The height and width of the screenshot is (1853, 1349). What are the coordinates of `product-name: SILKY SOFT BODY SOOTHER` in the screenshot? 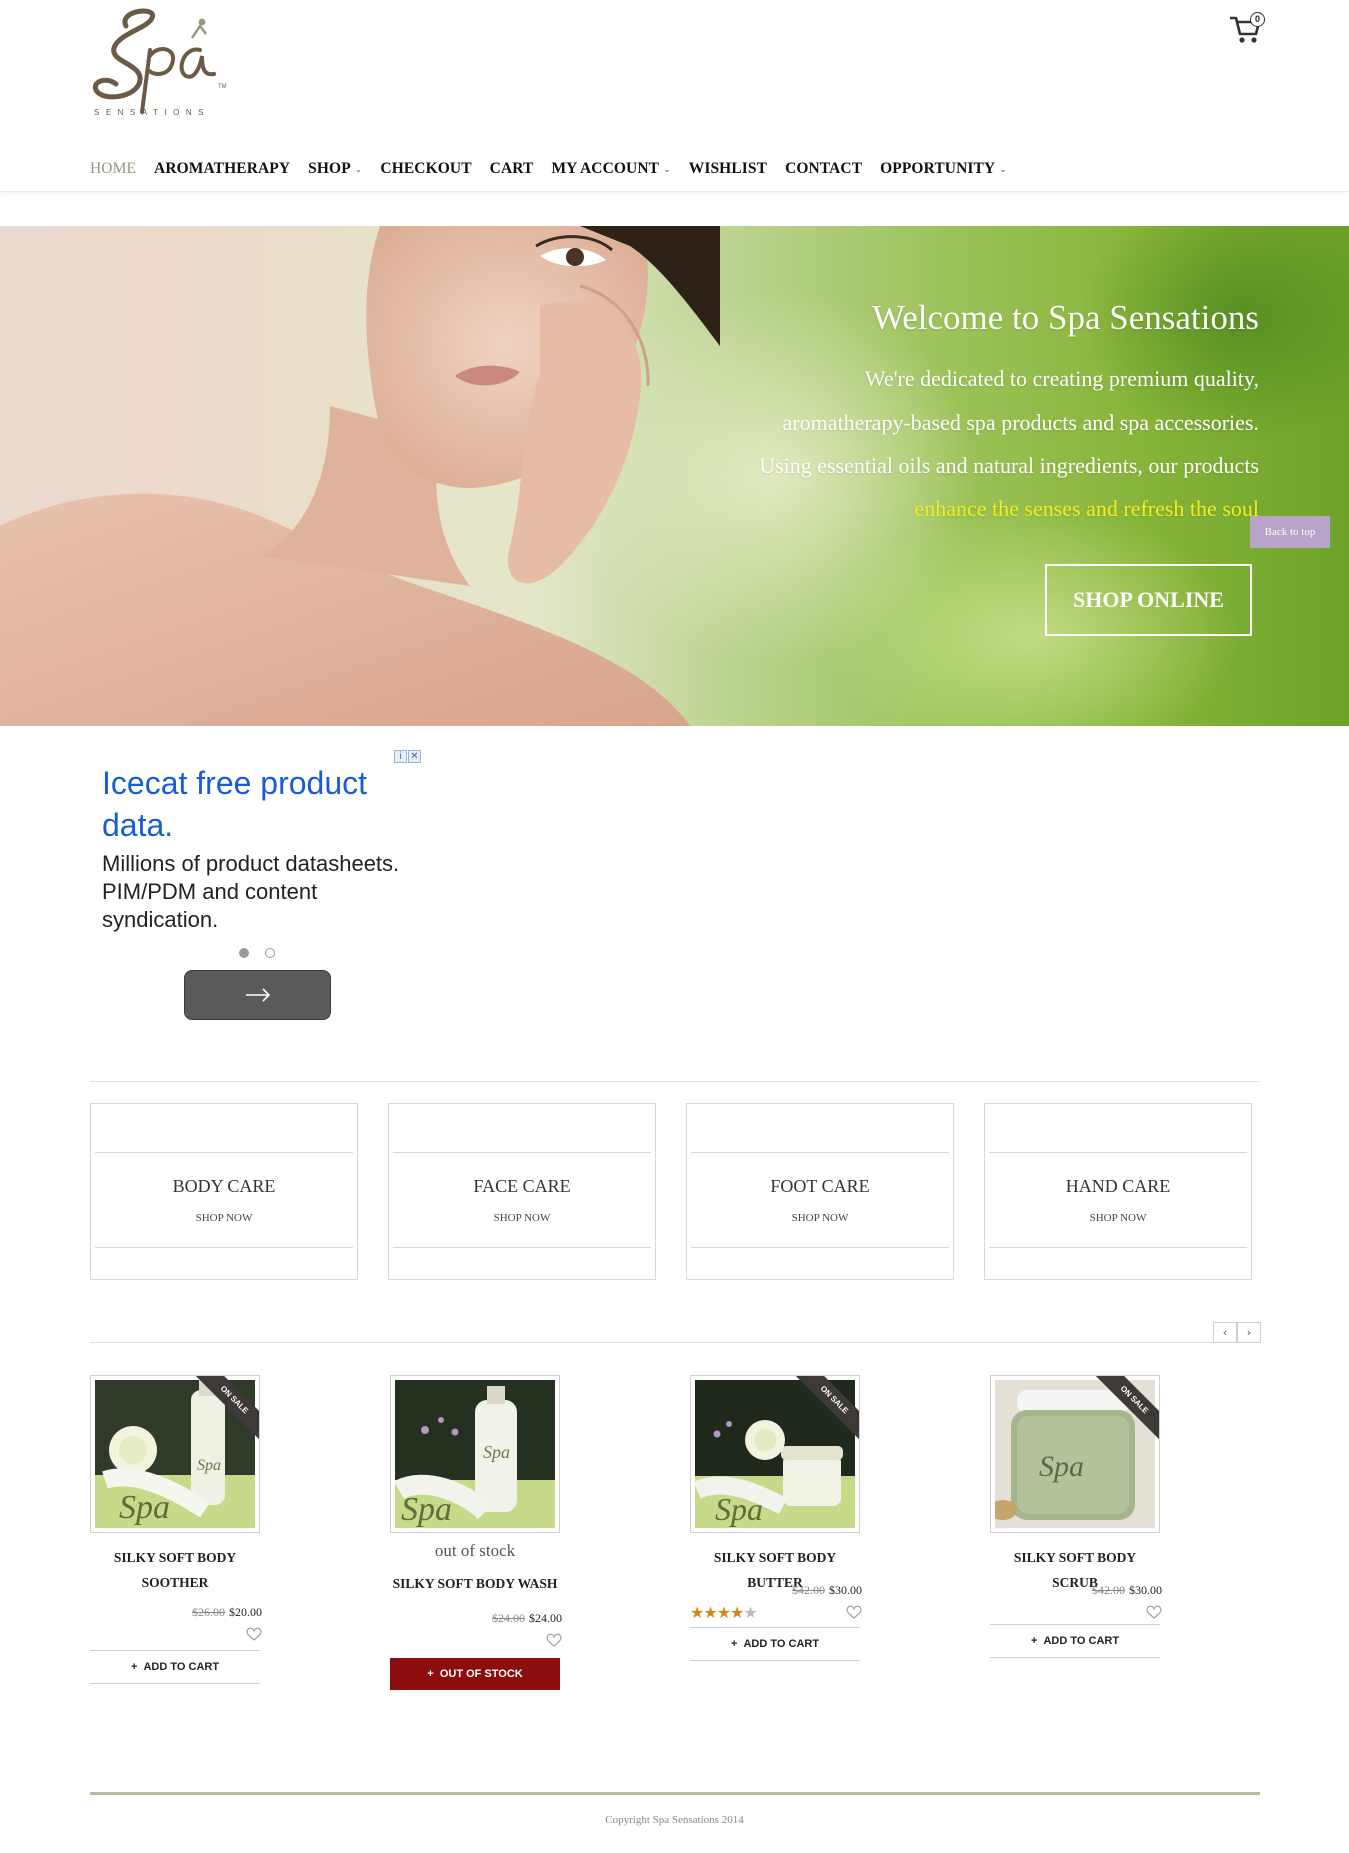 It's located at (175, 1570).